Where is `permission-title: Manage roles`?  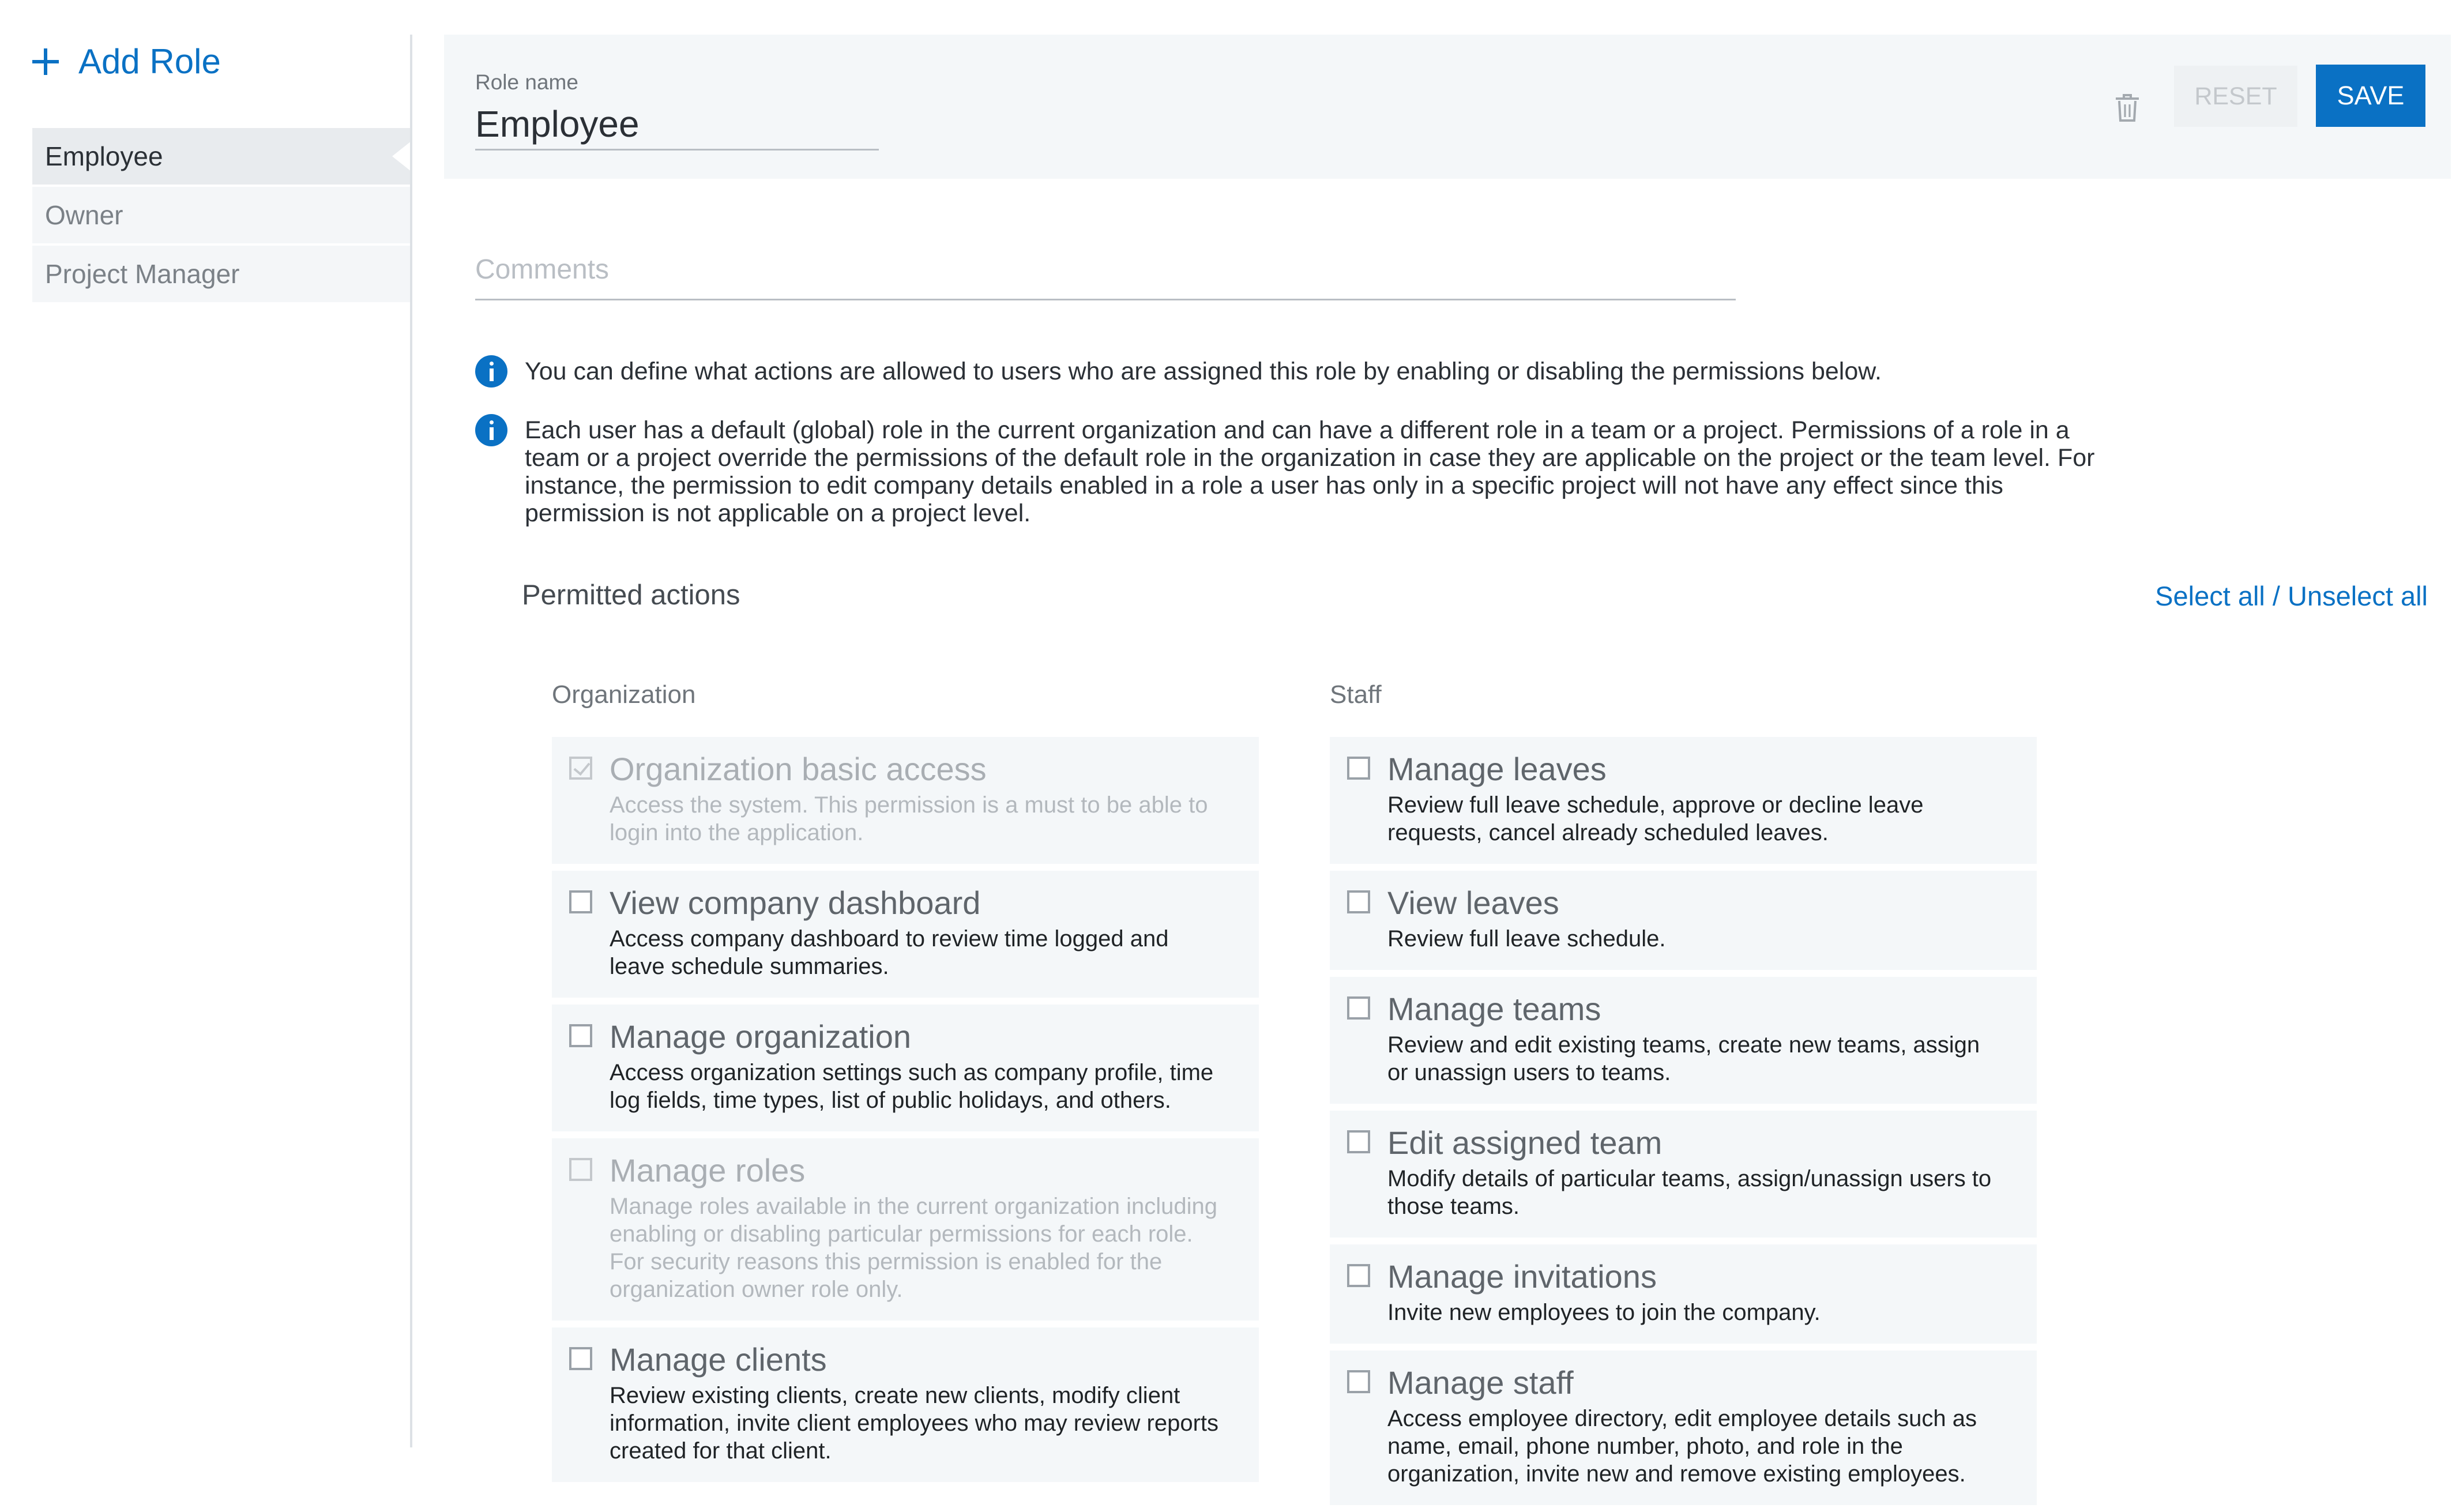 permission-title: Manage roles is located at coordinates (708, 1170).